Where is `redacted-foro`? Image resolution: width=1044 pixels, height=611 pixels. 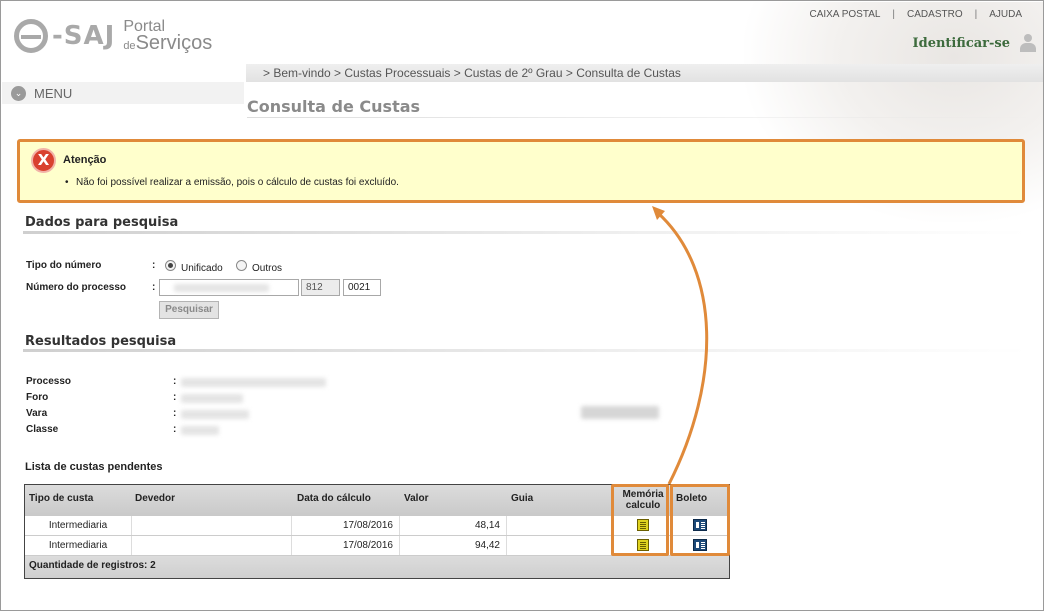
redacted-foro is located at coordinates (212, 398).